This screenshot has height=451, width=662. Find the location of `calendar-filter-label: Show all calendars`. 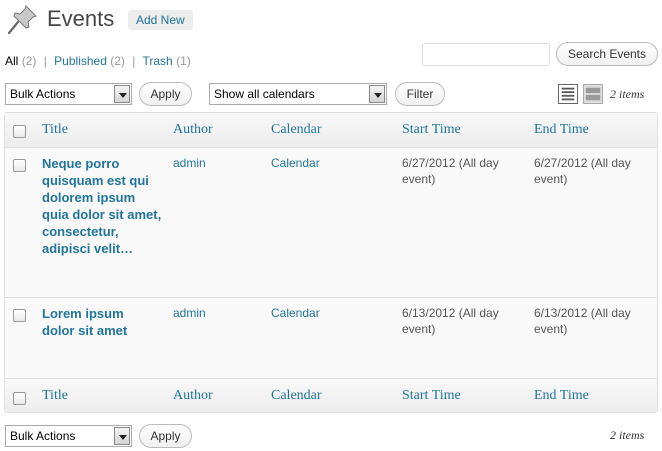

calendar-filter-label: Show all calendars is located at coordinates (264, 94).